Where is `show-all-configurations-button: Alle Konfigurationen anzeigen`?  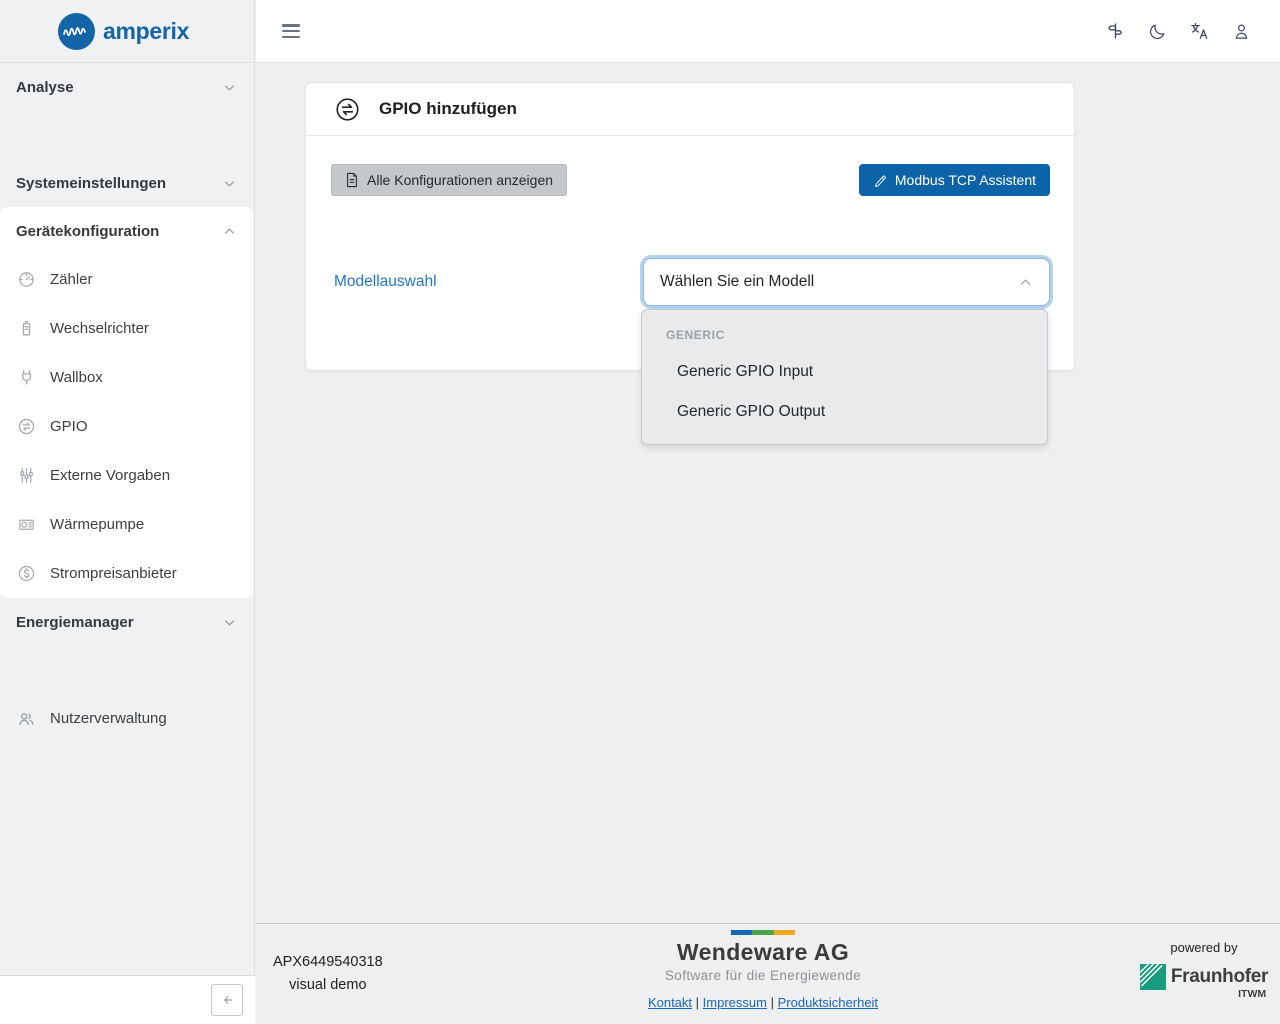 show-all-configurations-button: Alle Konfigurationen anzeigen is located at coordinates (449, 180).